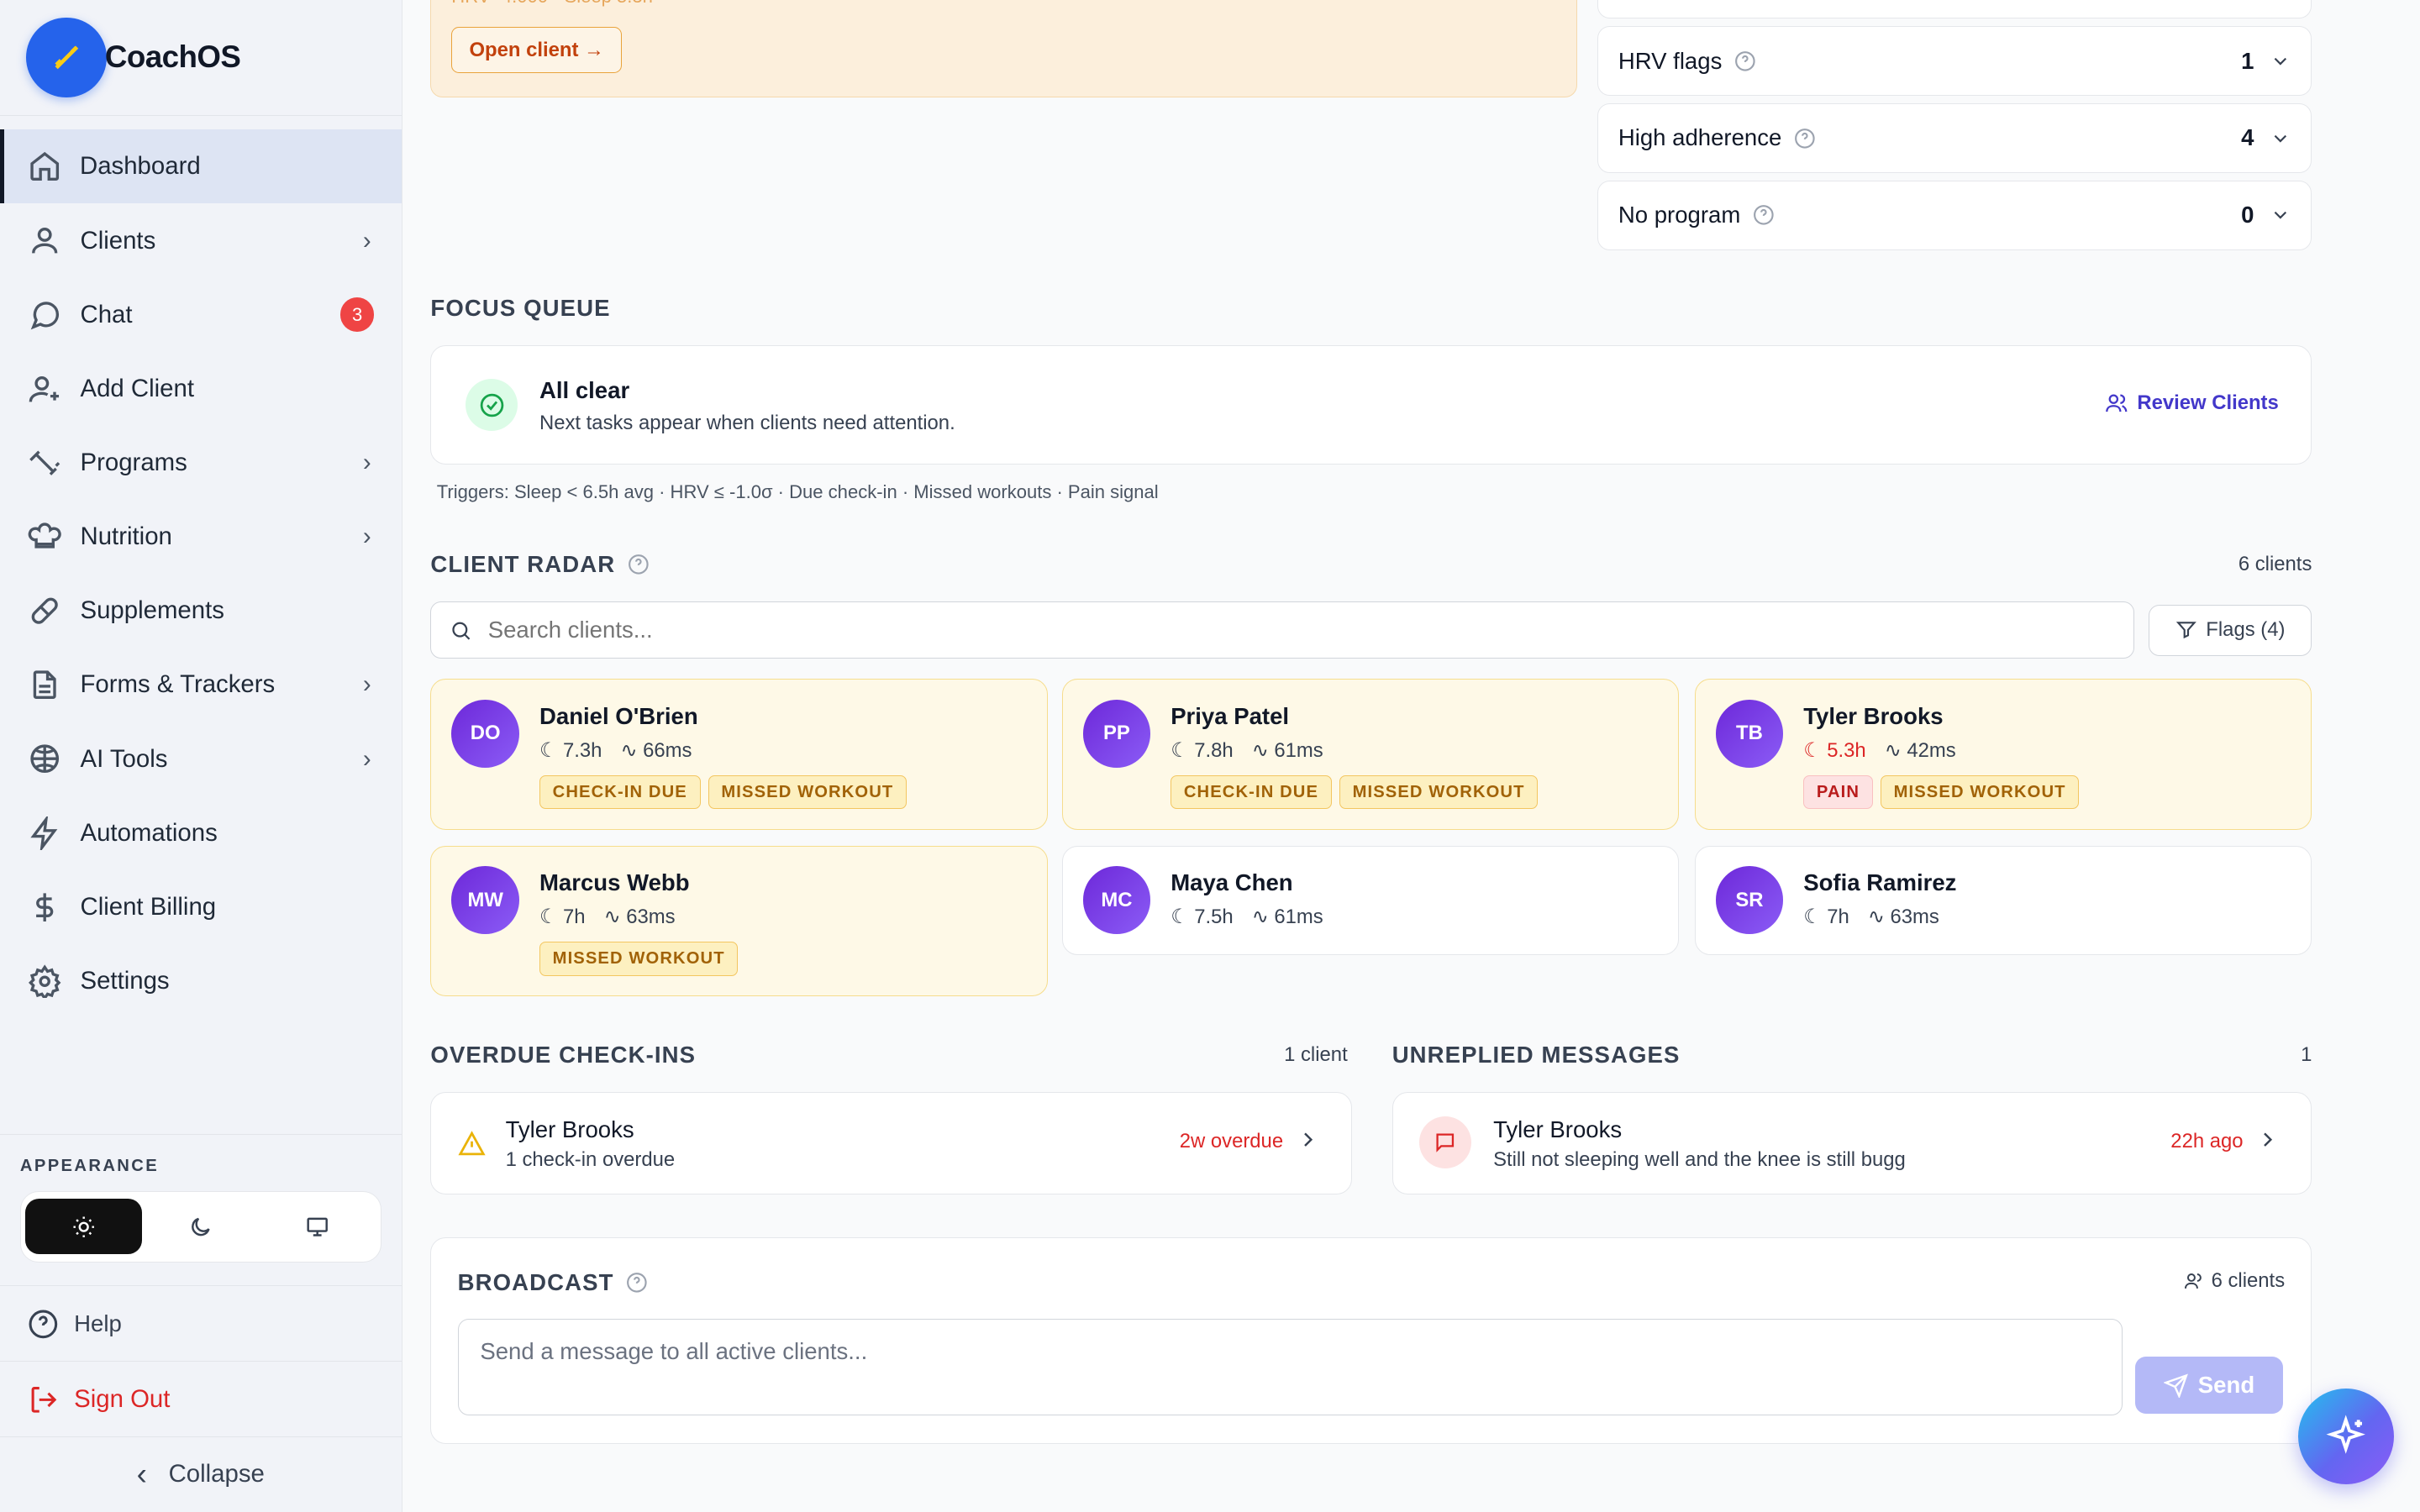  Describe the element at coordinates (562, 917) in the screenshot. I see `sleep-stat: ☾ 7h` at that location.